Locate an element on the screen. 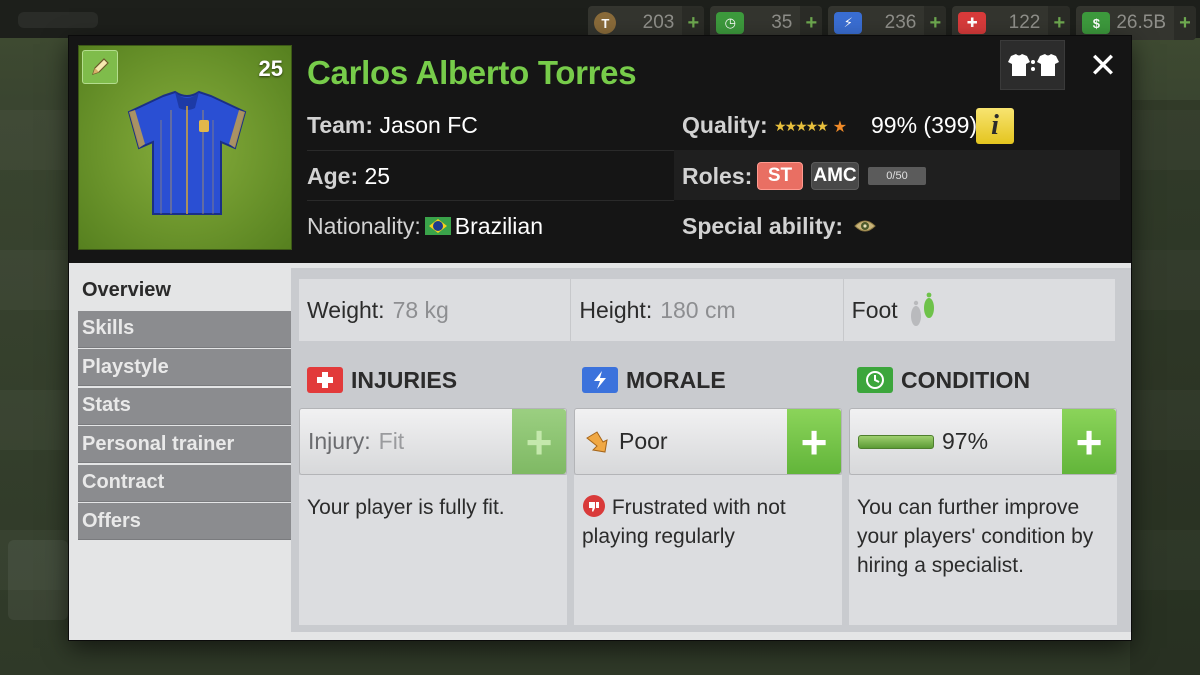 The height and width of the screenshot is (675, 1200). resource-value: 203 is located at coordinates (658, 22).